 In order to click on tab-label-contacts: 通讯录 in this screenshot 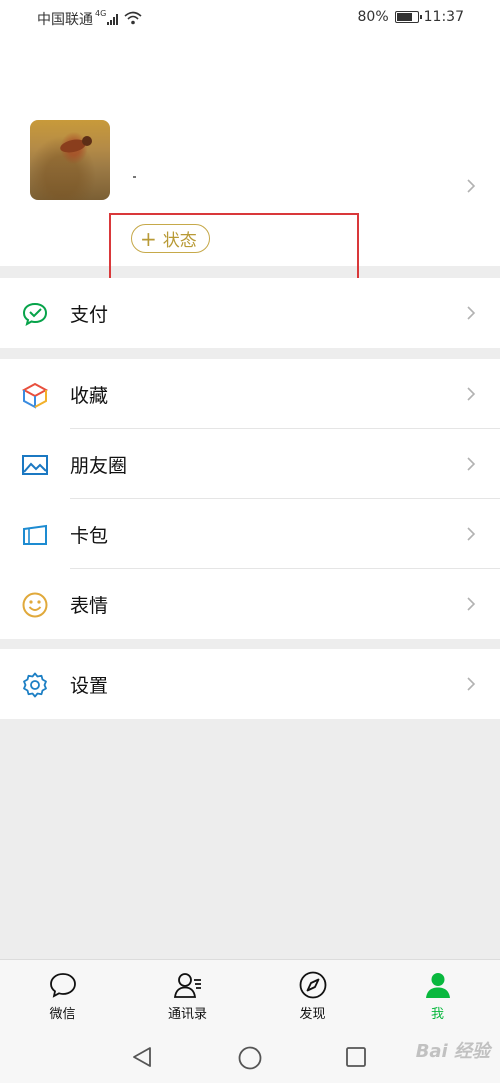, I will do `click(187, 1014)`.